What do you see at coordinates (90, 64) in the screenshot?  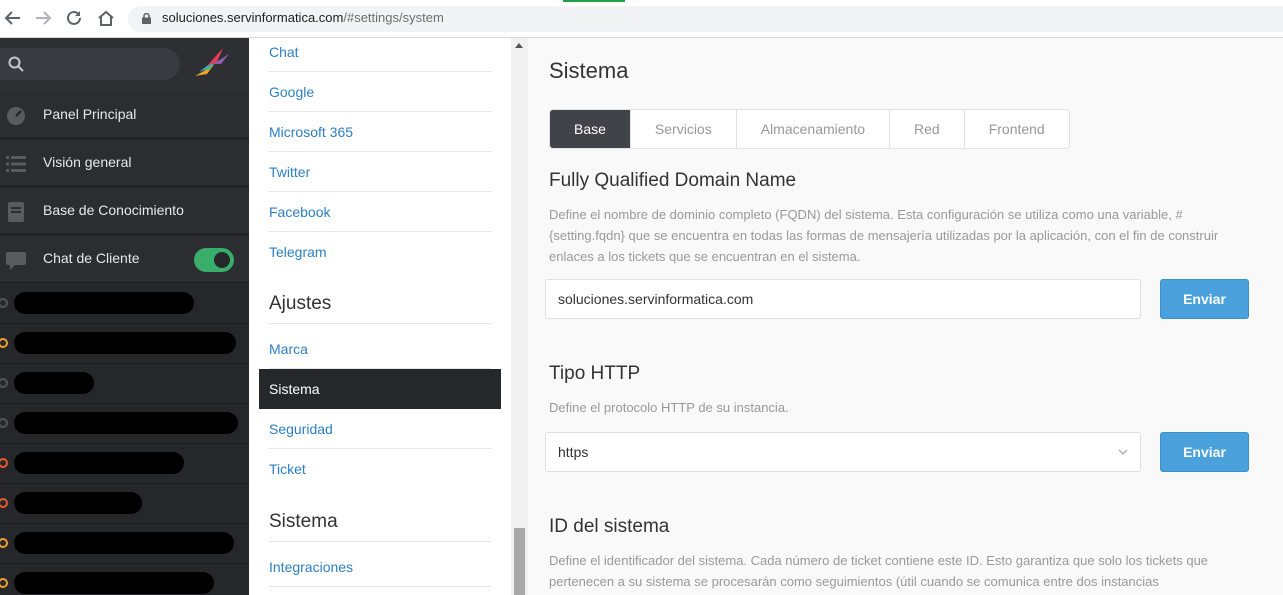 I see `search-input` at bounding box center [90, 64].